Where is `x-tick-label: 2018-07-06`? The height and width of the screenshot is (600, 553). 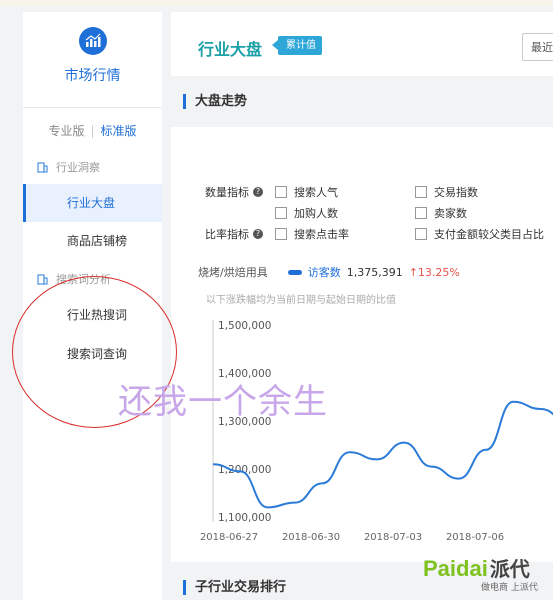
x-tick-label: 2018-07-06 is located at coordinates (475, 537).